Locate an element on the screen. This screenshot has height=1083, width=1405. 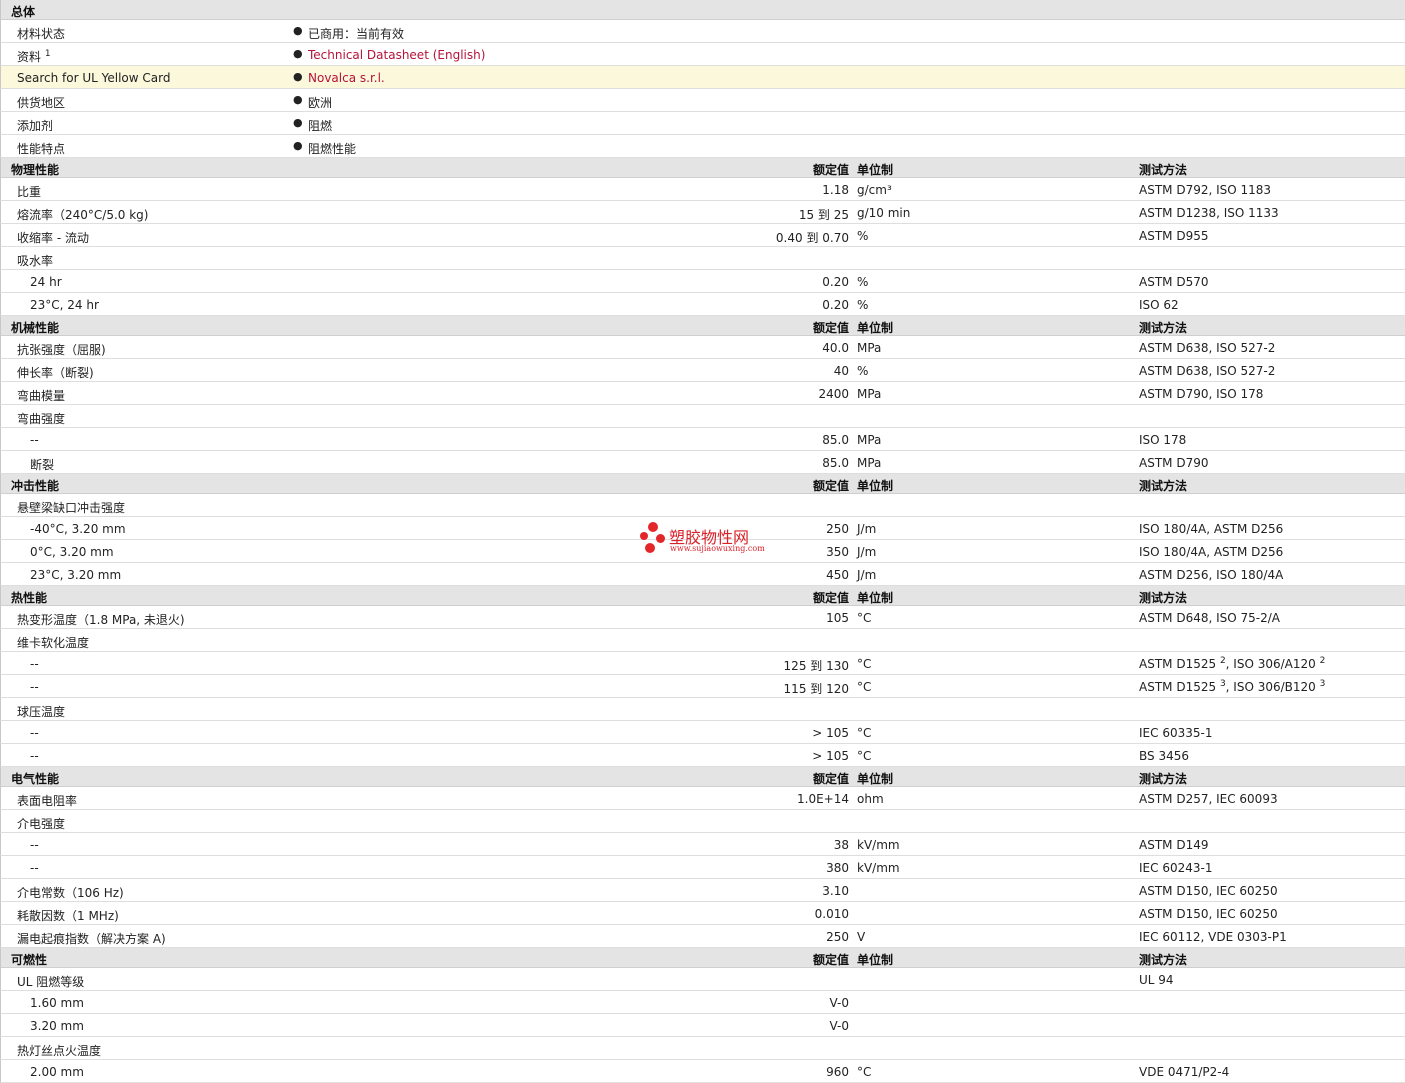
section-title: 电气性能 is located at coordinates (35, 779).